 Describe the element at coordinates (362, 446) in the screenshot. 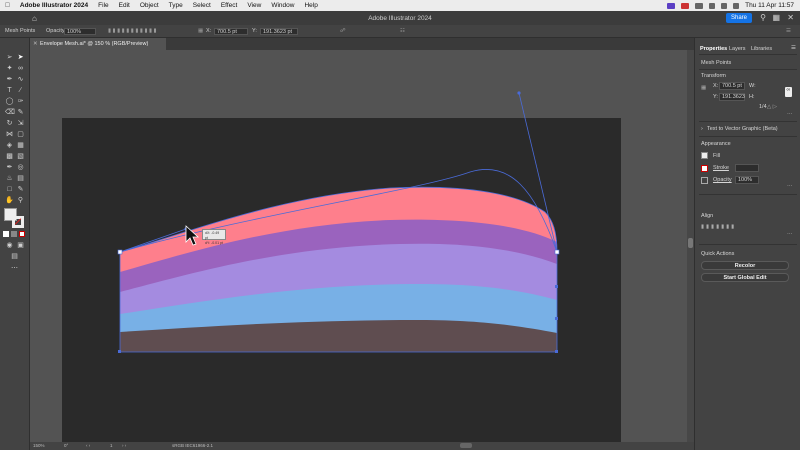

I see `status-bar: 150% 0° ‹ ‹ 1 › › sRGB IEC61966-2.1` at that location.